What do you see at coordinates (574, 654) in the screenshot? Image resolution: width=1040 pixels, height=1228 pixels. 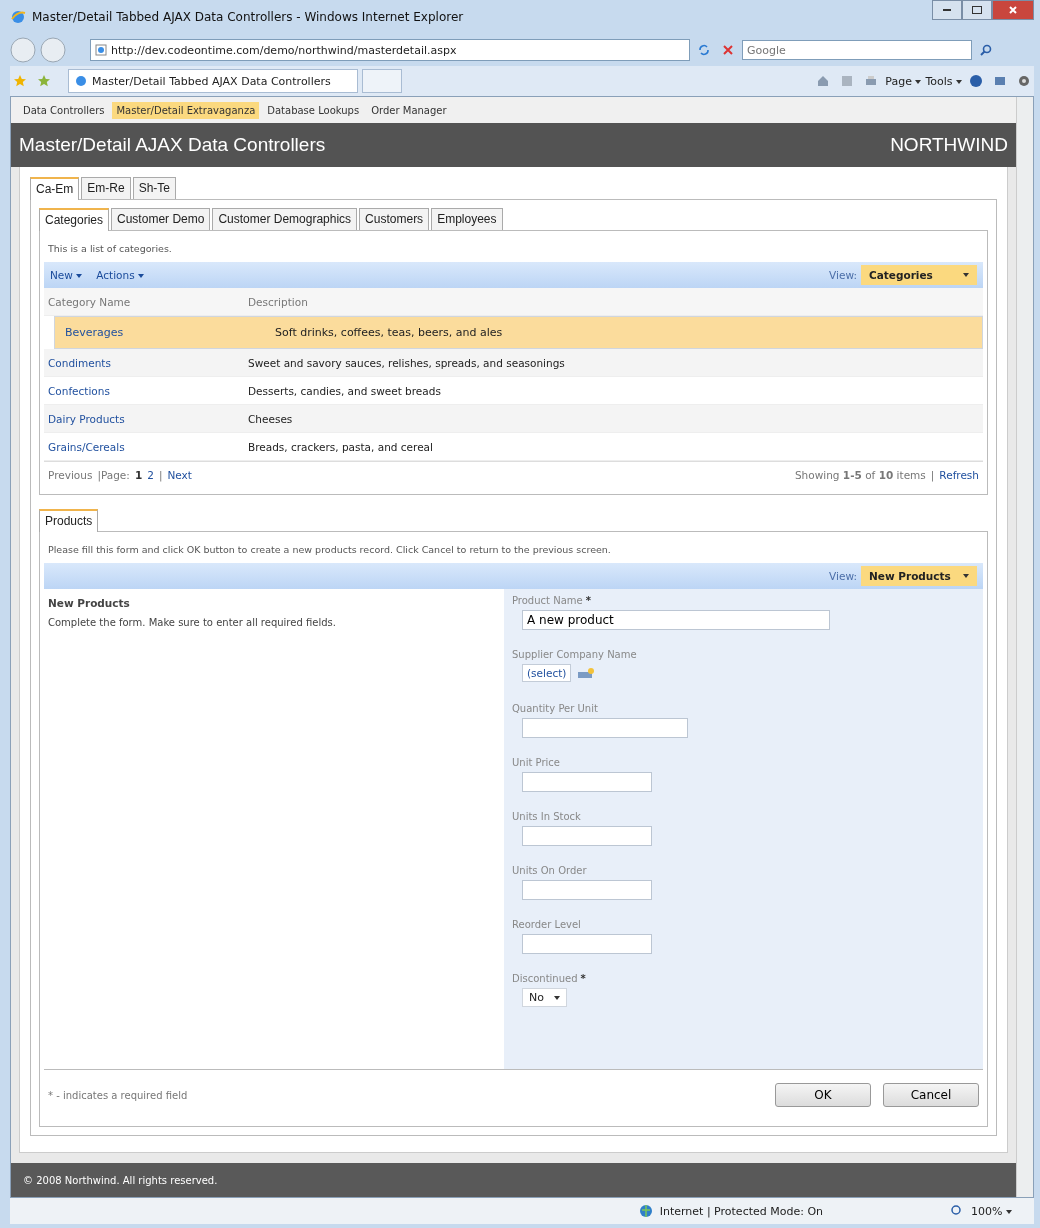 I see `field-label: Supplier Company Name` at bounding box center [574, 654].